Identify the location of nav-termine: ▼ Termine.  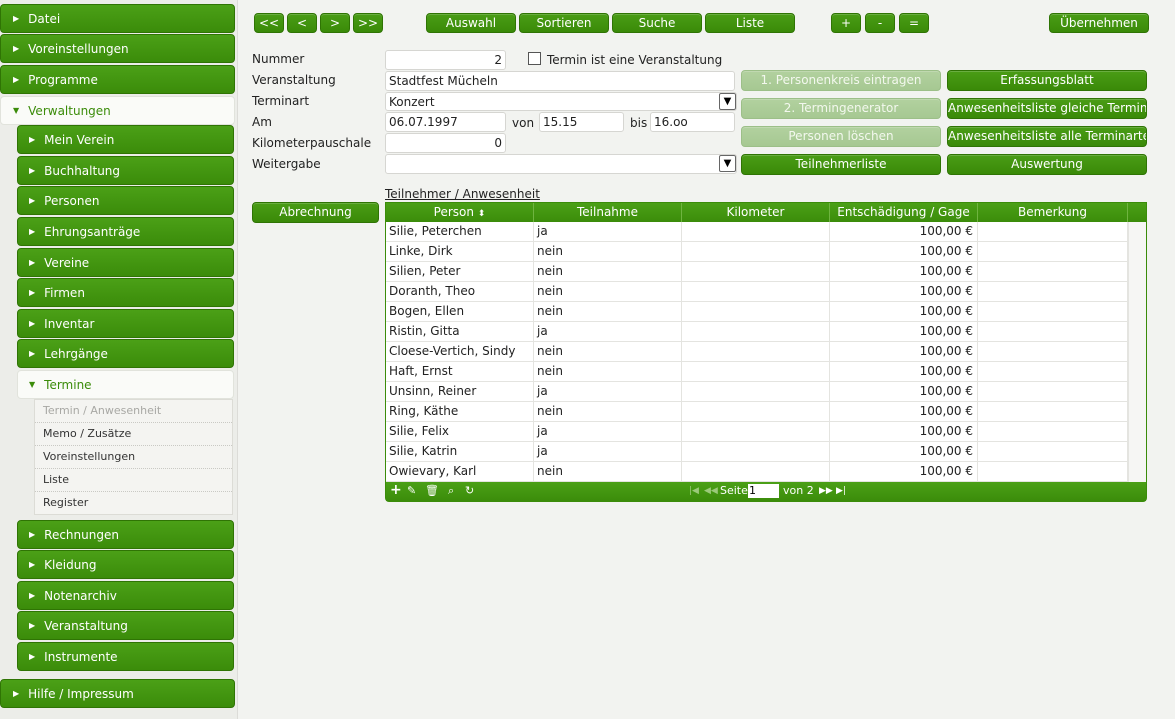
(125, 384).